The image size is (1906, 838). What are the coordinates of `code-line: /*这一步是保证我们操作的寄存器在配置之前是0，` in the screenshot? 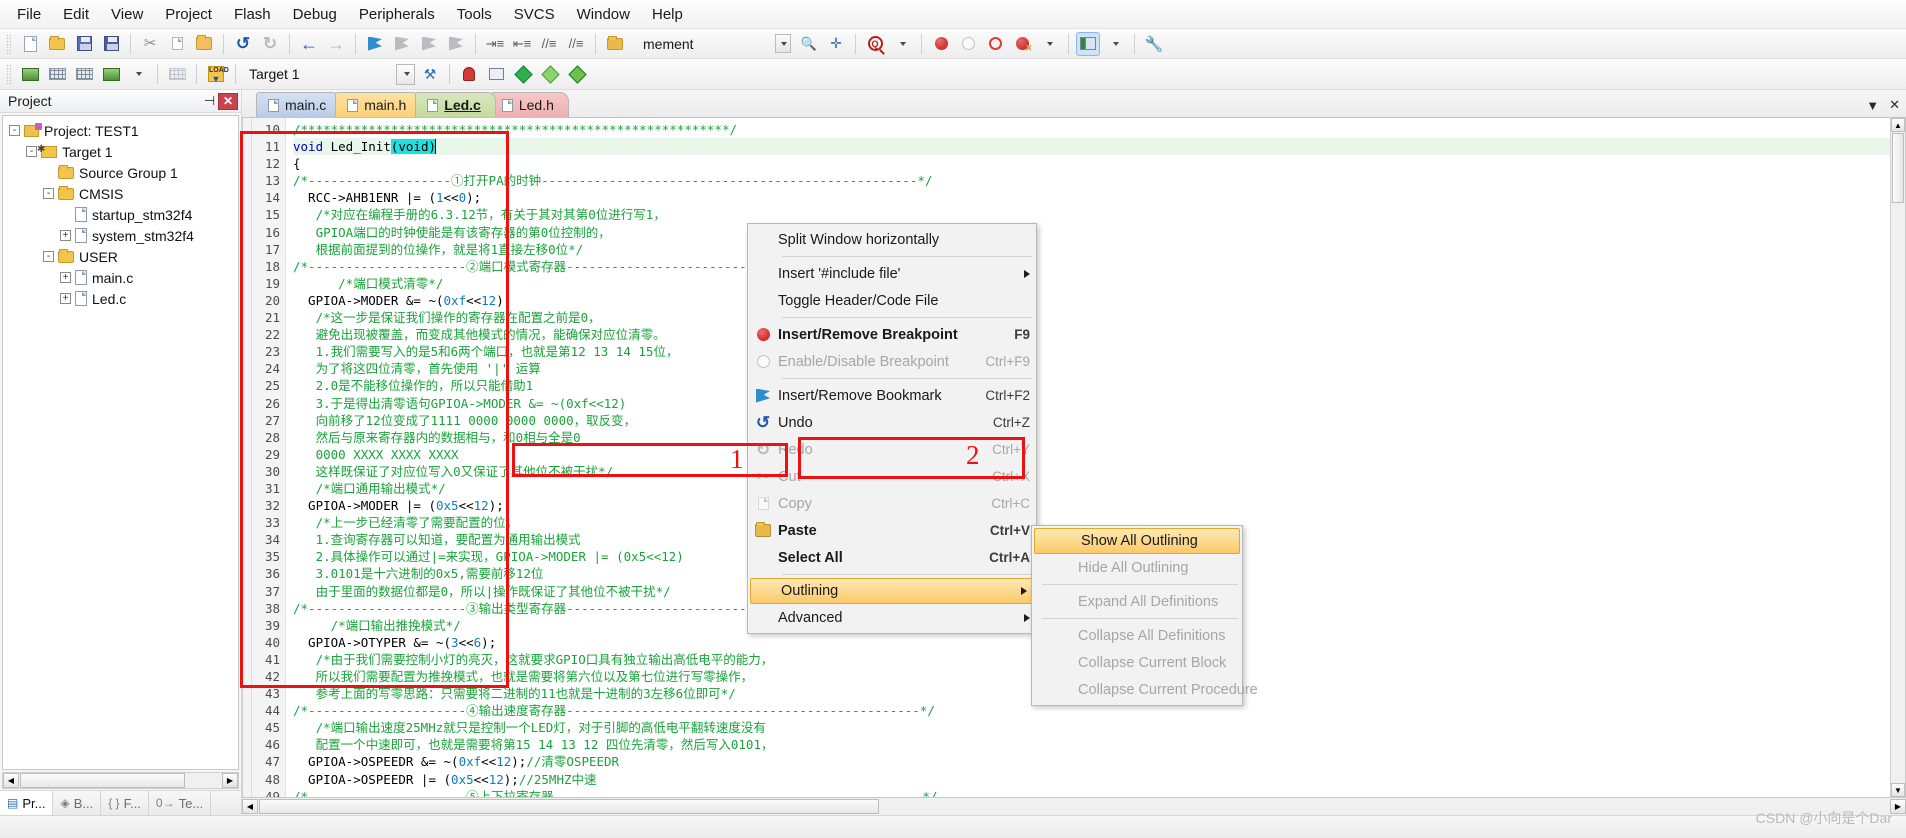 It's located at (1091, 317).